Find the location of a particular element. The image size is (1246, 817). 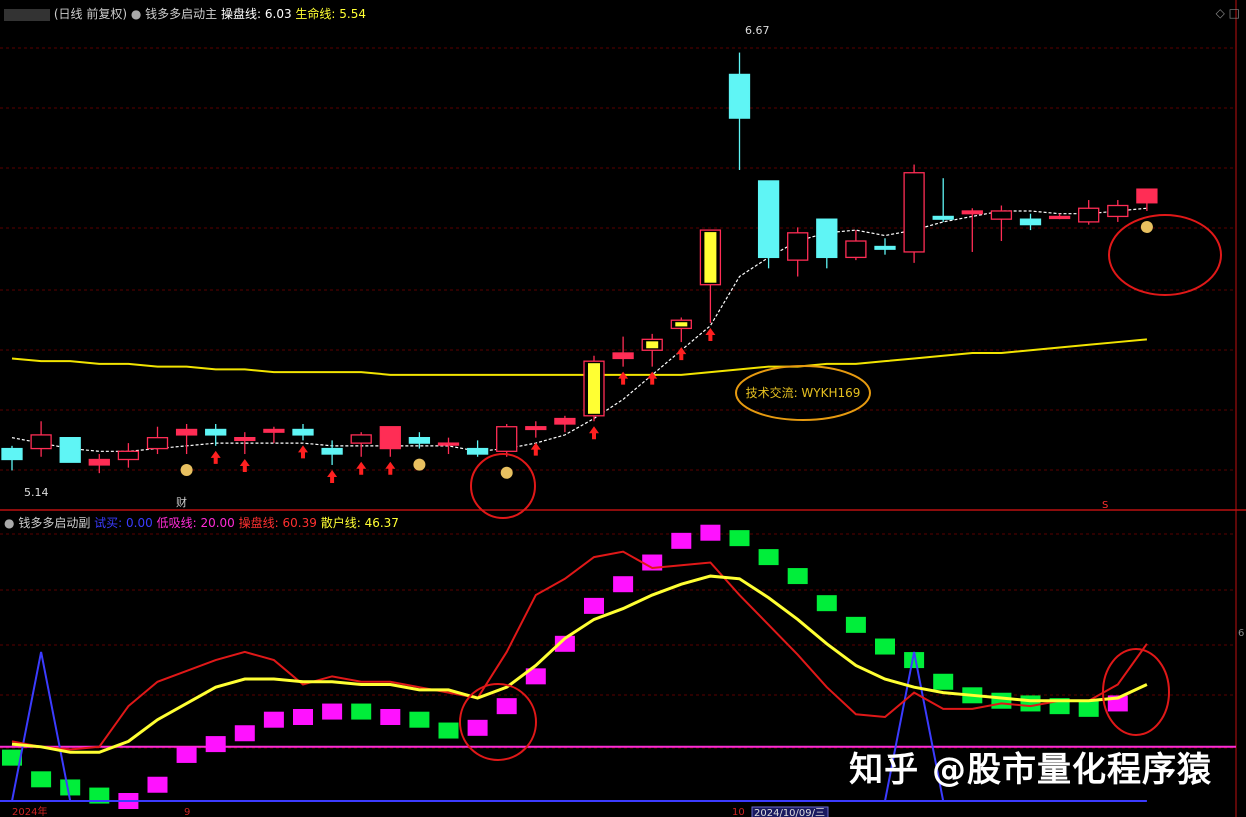

diamond-icon: ◇ is located at coordinates (1220, 13).